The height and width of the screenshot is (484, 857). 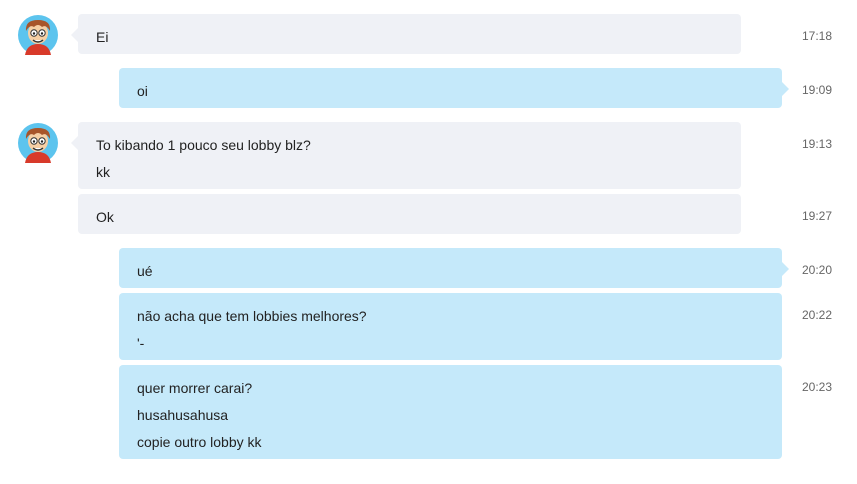 What do you see at coordinates (203, 145) in the screenshot?
I see `message-text: To kibando 1 pouco seu lobby blz?` at bounding box center [203, 145].